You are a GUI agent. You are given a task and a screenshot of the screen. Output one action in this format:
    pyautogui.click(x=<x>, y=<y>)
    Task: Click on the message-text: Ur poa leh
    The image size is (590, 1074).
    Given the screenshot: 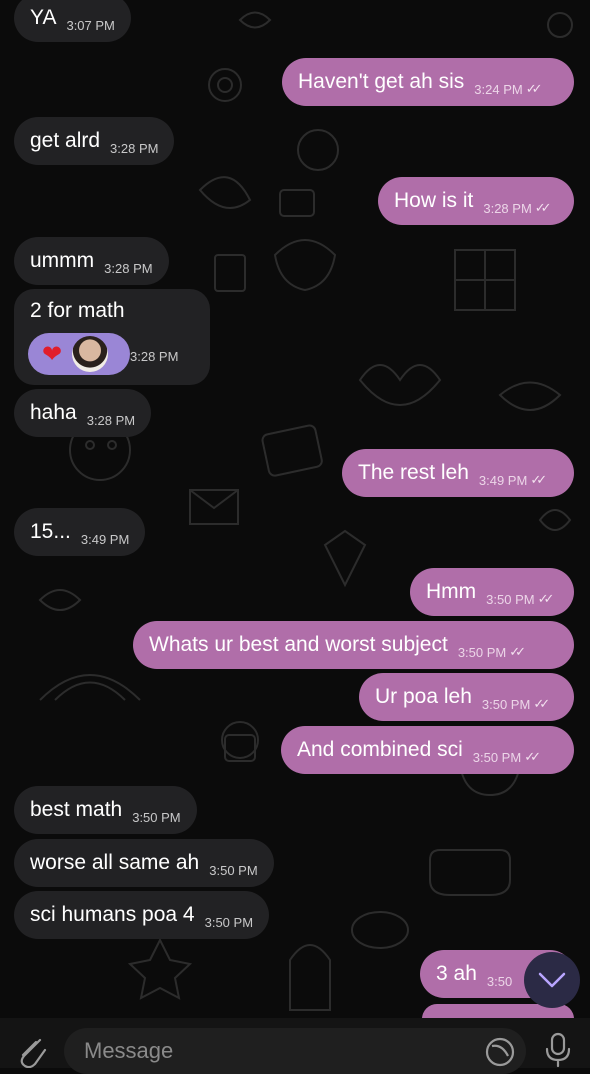 What is the action you would take?
    pyautogui.click(x=423, y=696)
    